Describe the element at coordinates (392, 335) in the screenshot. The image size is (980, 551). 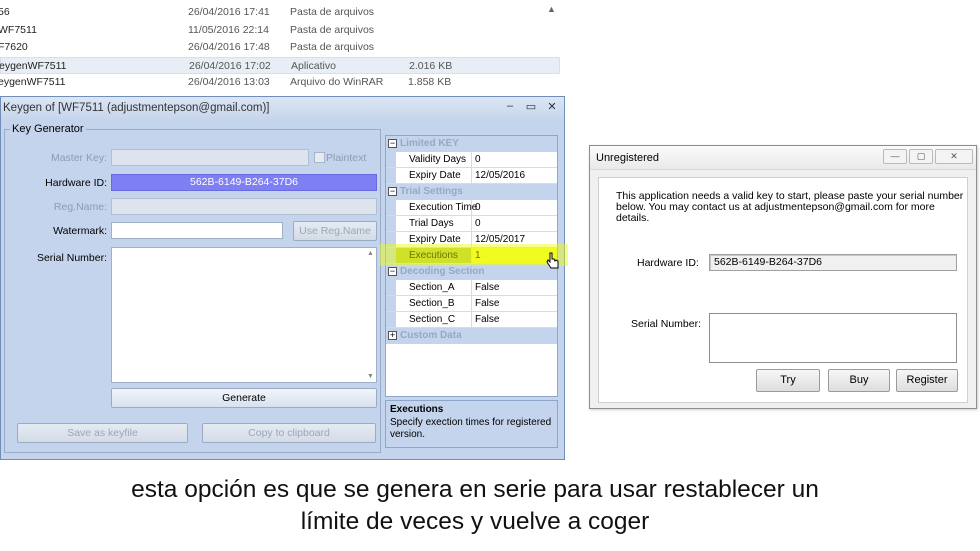
I see `expand-icon: +` at that location.